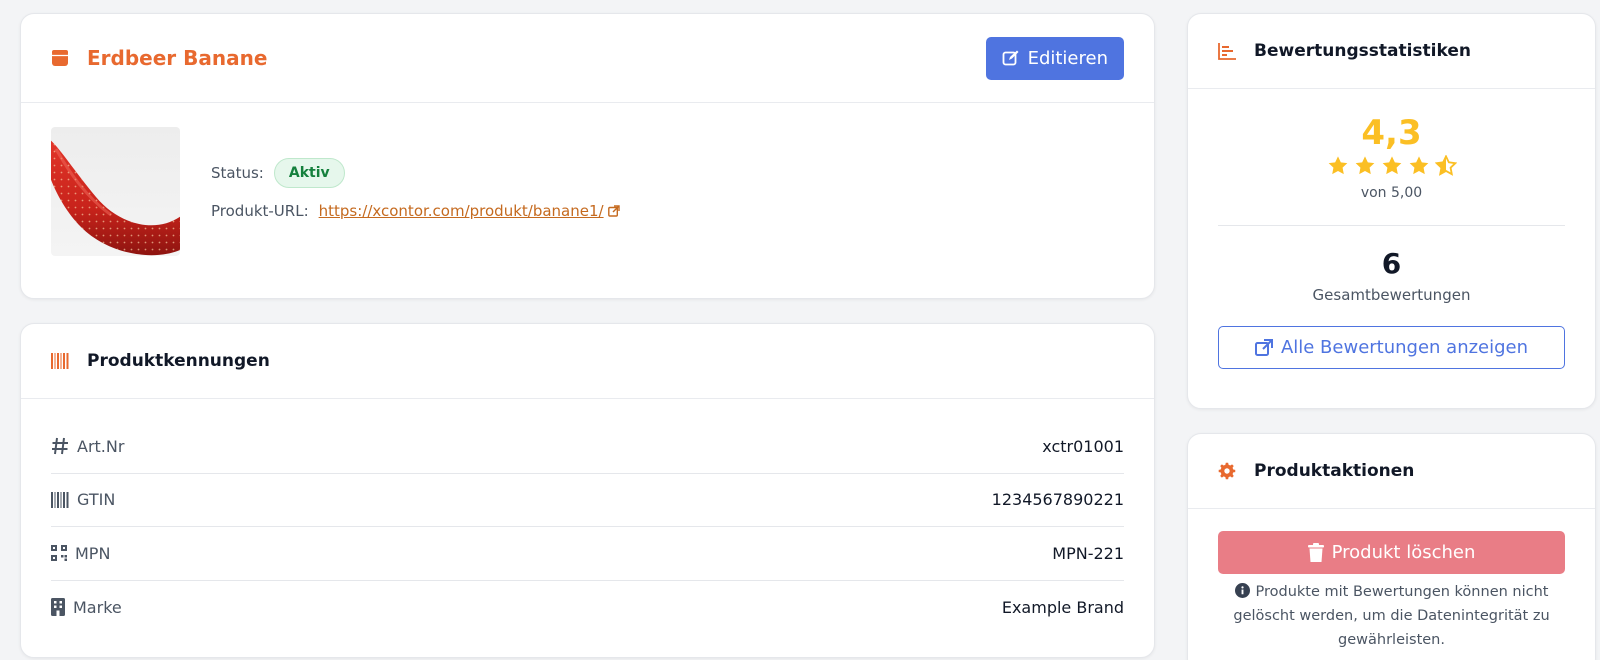  I want to click on rating-stars, so click(1391, 166).